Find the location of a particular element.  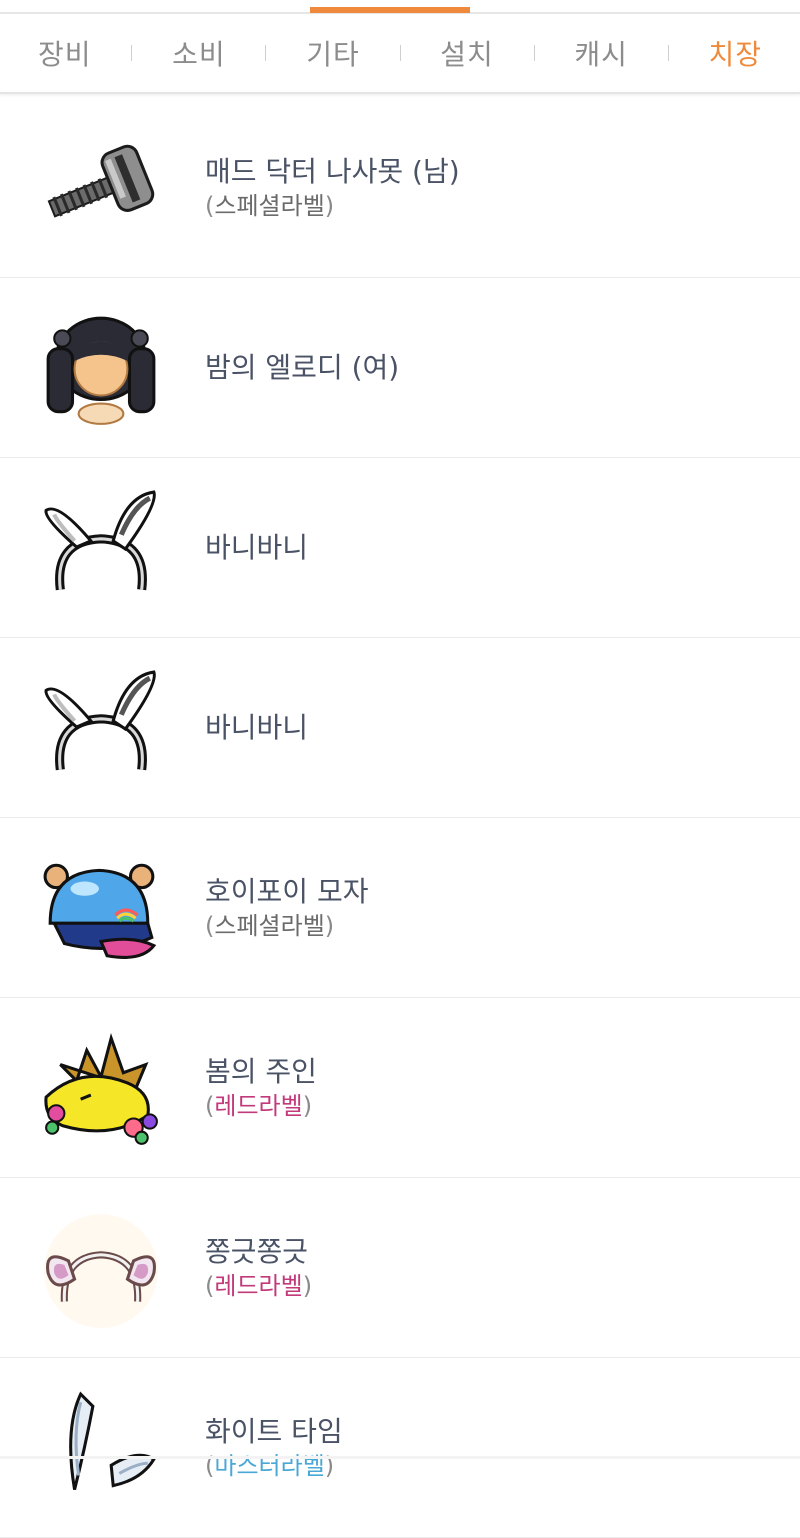

screw-icon is located at coordinates (101, 189).